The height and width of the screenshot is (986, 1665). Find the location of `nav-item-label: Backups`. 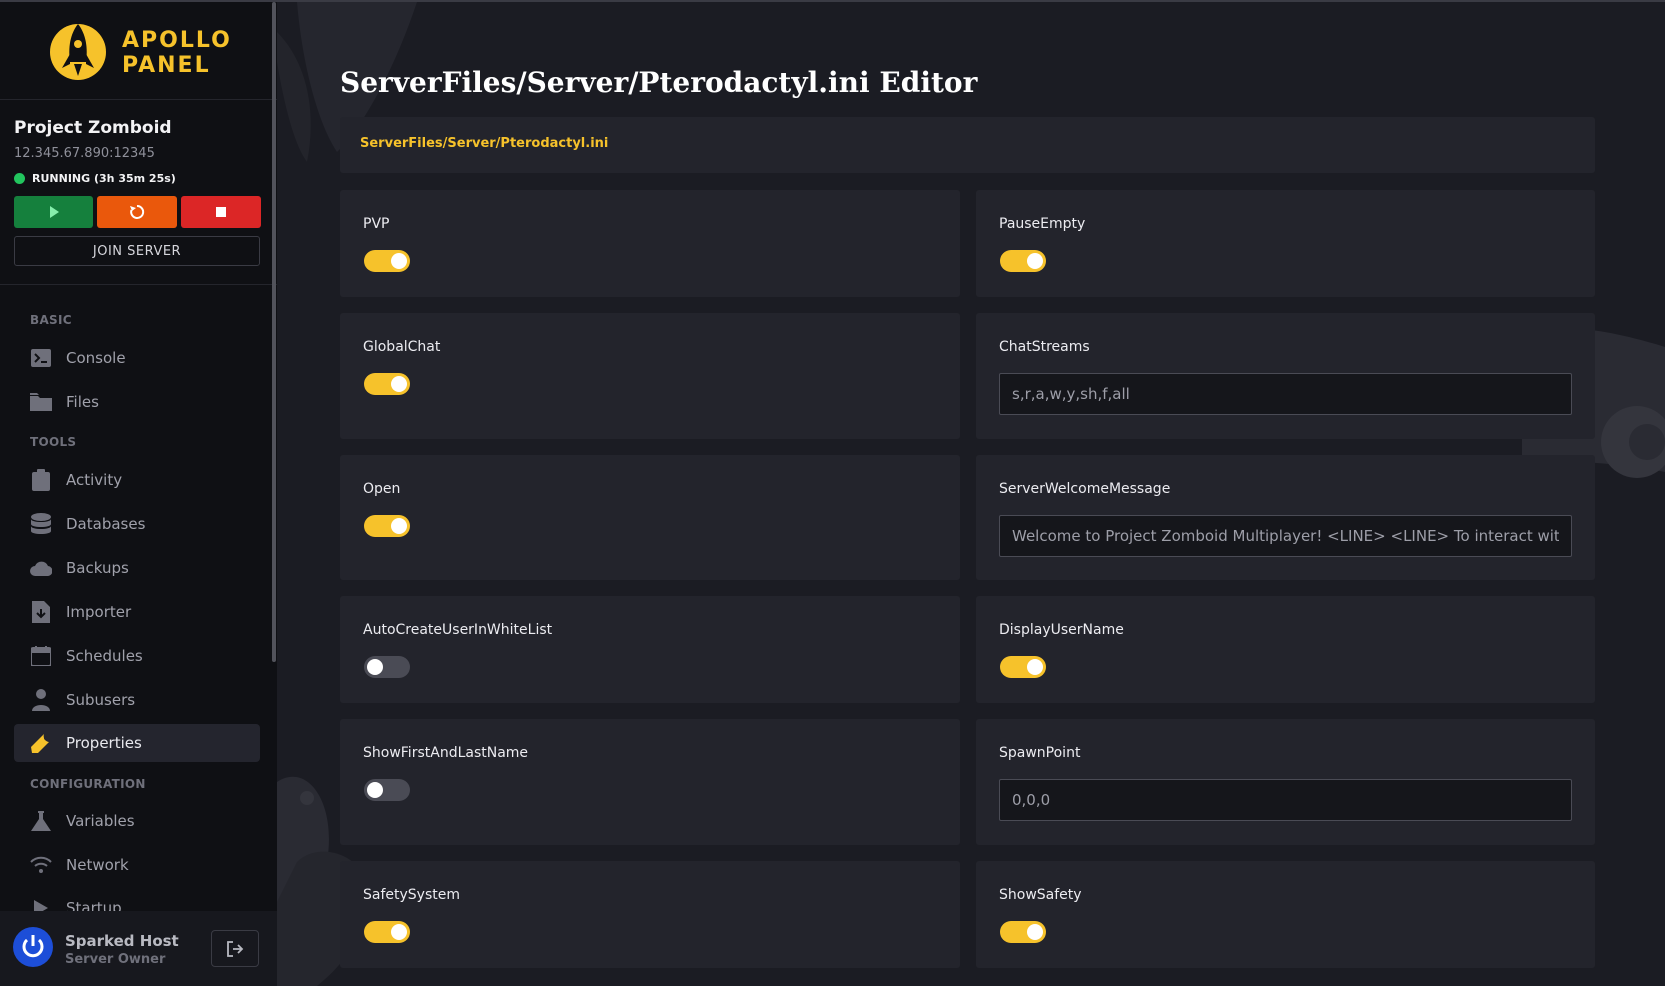

nav-item-label: Backups is located at coordinates (97, 568).